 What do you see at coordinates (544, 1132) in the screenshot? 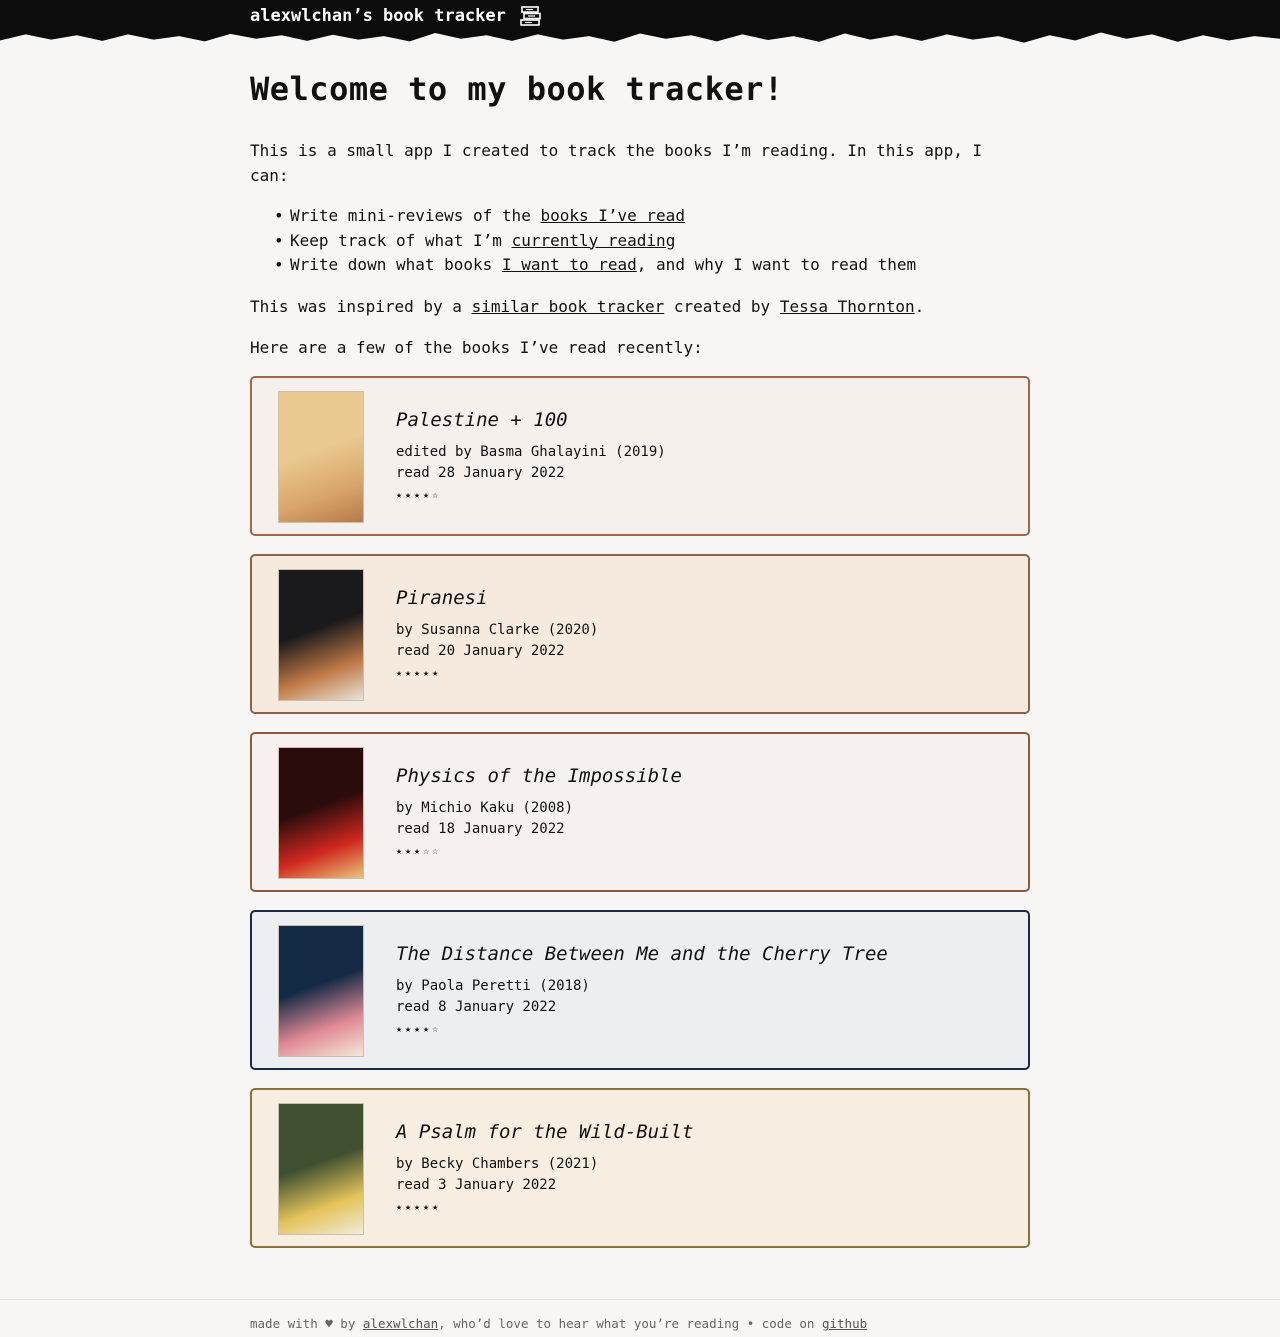
I see `book-title: A Psalm for the Wild-Built` at bounding box center [544, 1132].